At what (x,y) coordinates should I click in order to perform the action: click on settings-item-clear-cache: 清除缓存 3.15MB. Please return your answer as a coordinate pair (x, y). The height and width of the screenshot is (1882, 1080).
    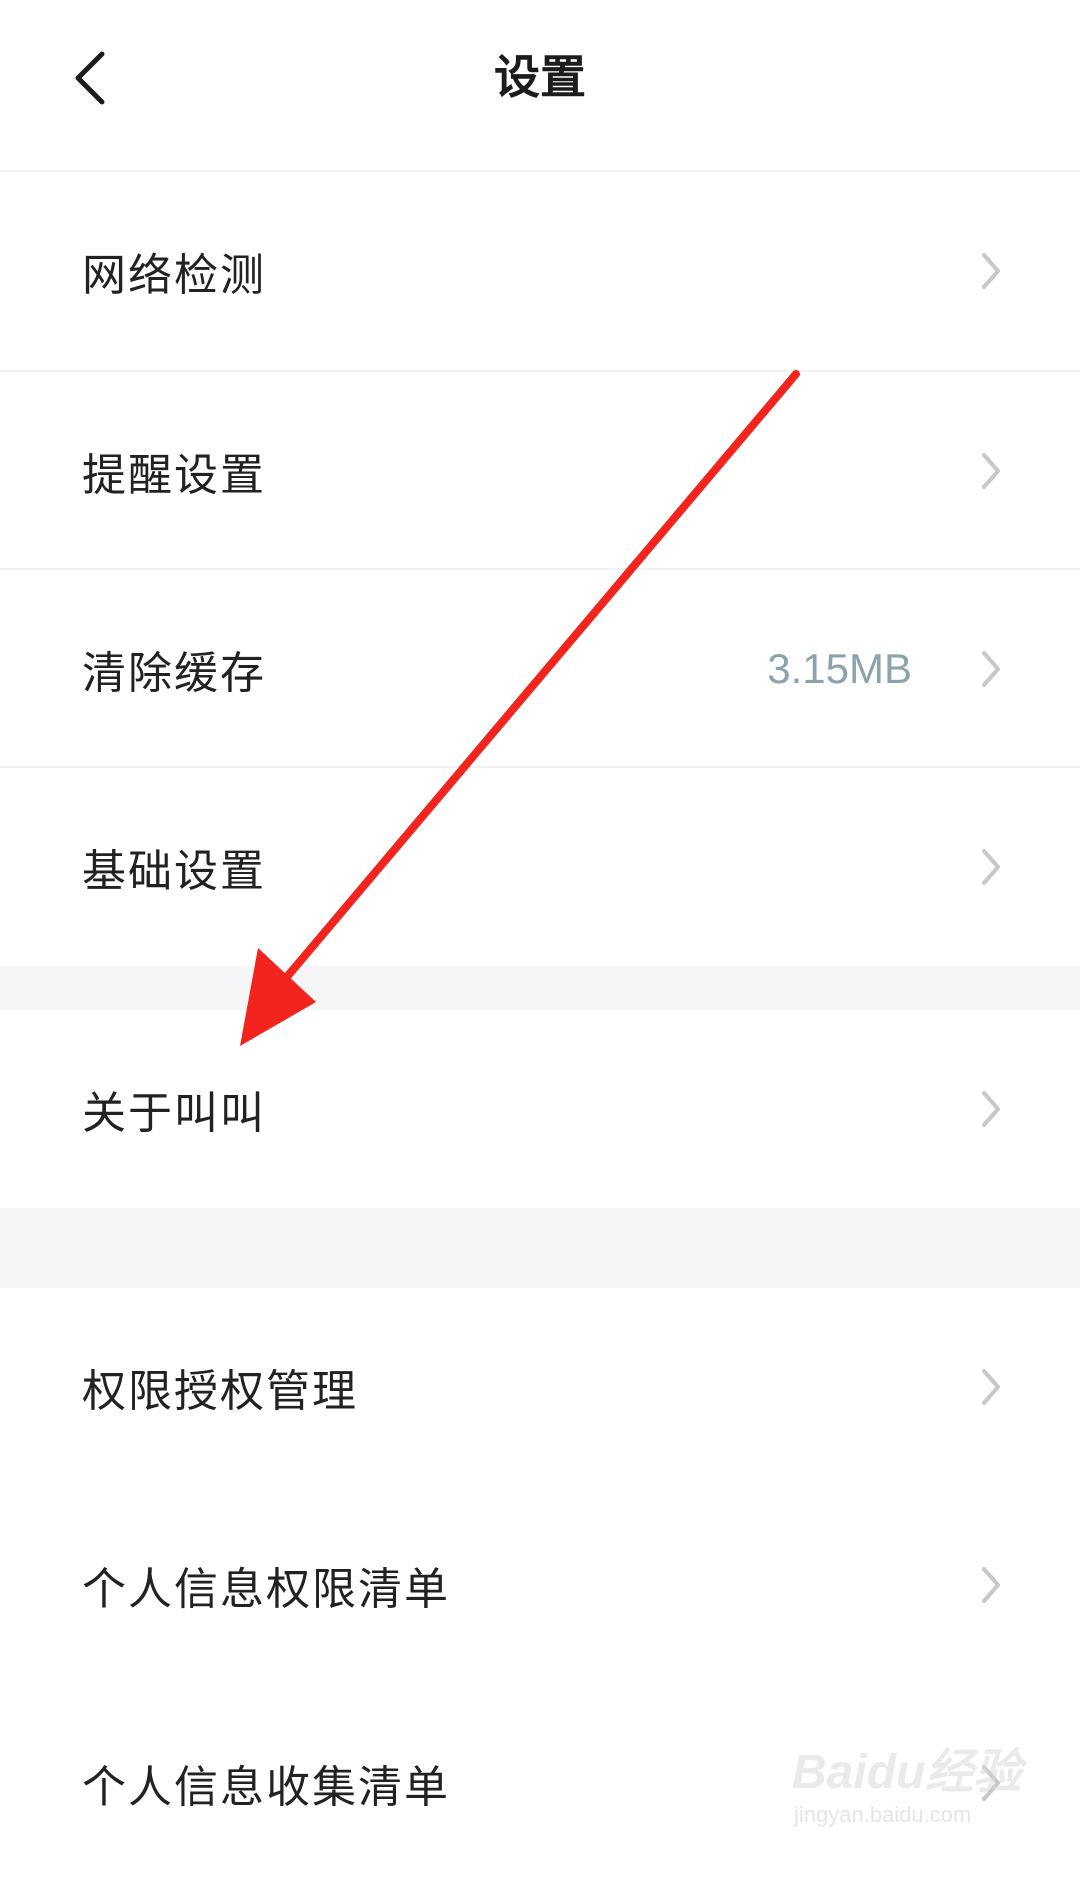
    Looking at the image, I should click on (540, 669).